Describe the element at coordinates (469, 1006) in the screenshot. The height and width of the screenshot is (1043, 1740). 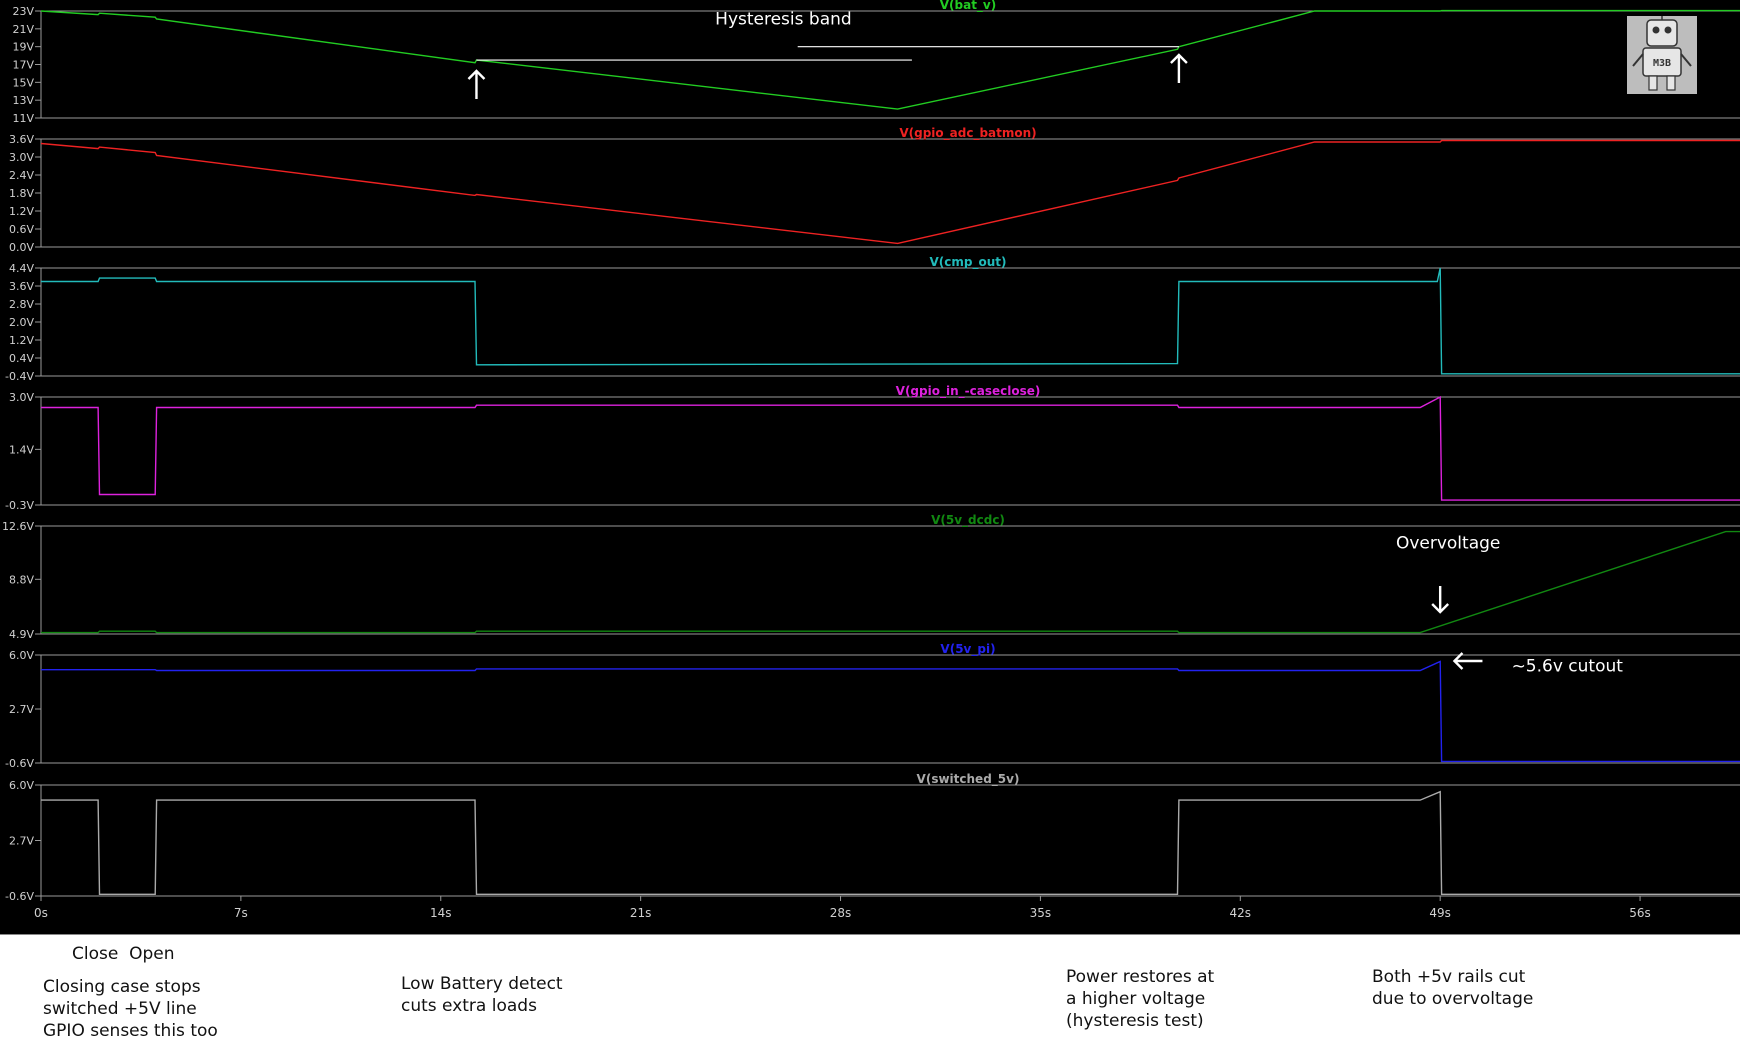
I see `note-lowbat-line2: cuts extra loads` at that location.